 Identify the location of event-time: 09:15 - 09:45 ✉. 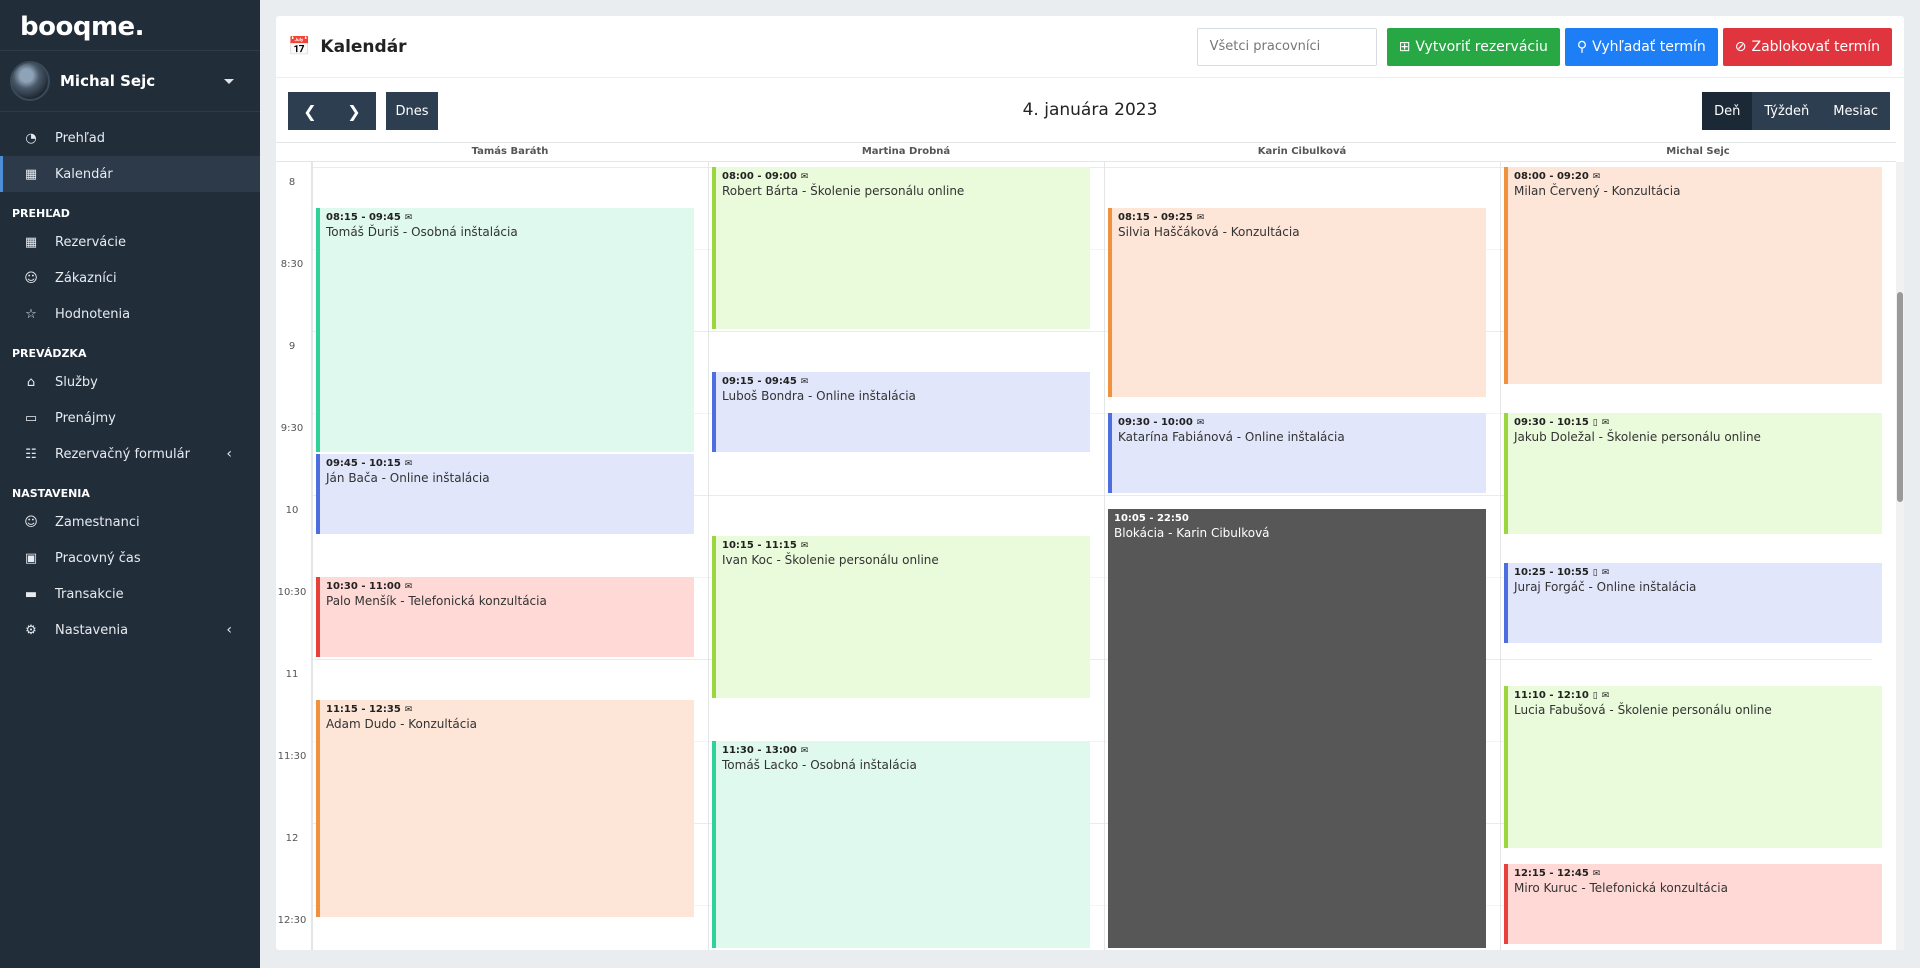
(903, 381).